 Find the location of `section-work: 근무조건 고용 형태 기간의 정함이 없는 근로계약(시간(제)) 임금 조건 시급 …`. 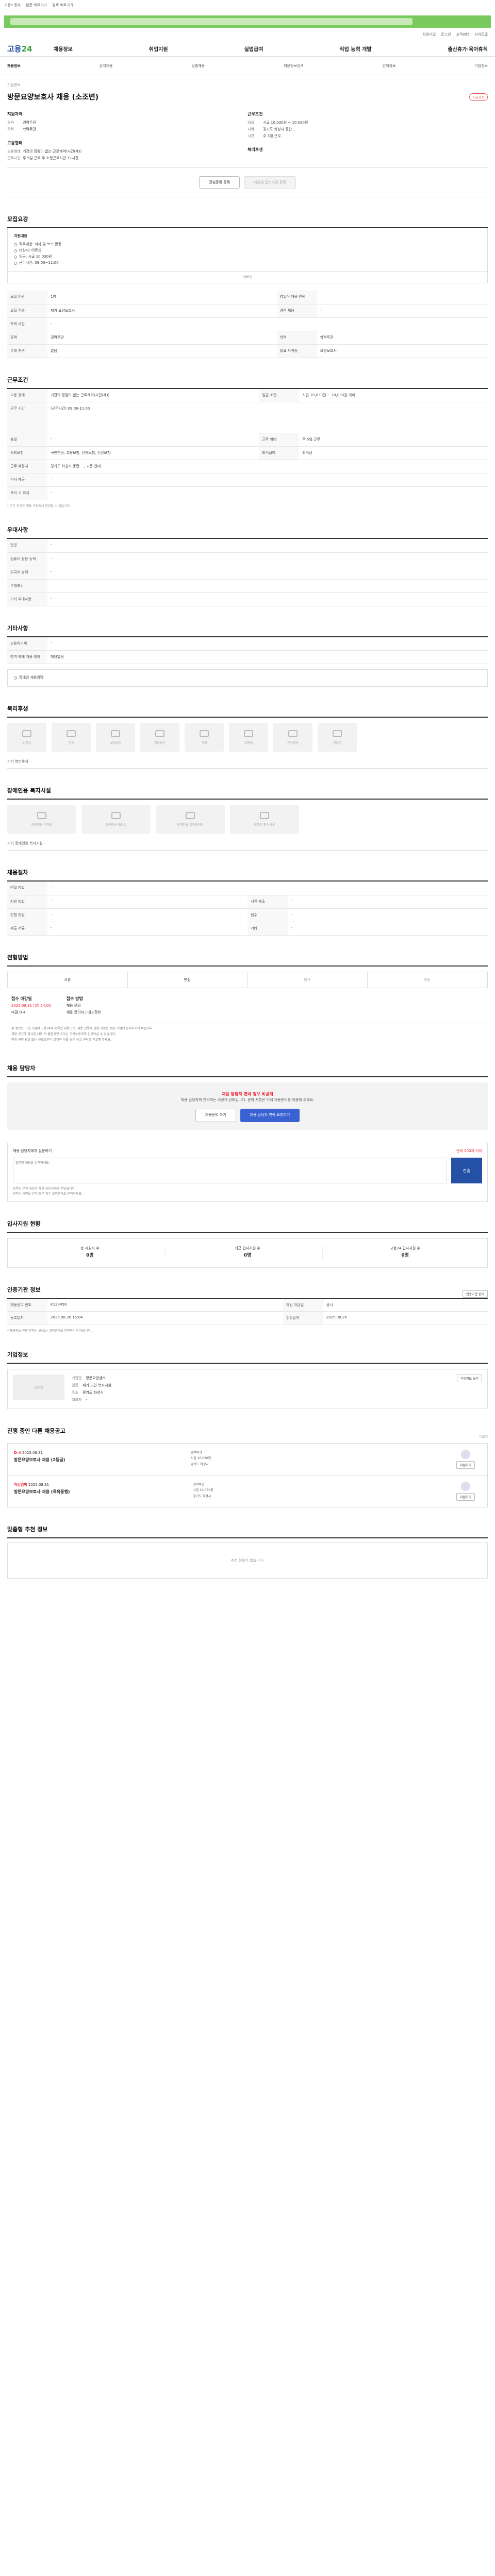

section-work: 근무조건 고용 형태 기간의 정함이 없는 근로계약(시간(제)) 임금 조건 시급 … is located at coordinates (247, 433).